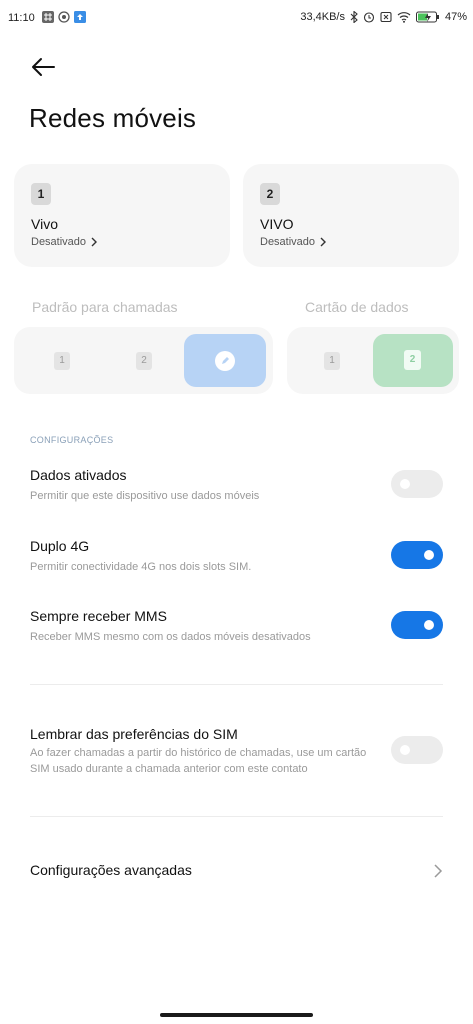  I want to click on sim-carrier-name: VIVO, so click(277, 224).